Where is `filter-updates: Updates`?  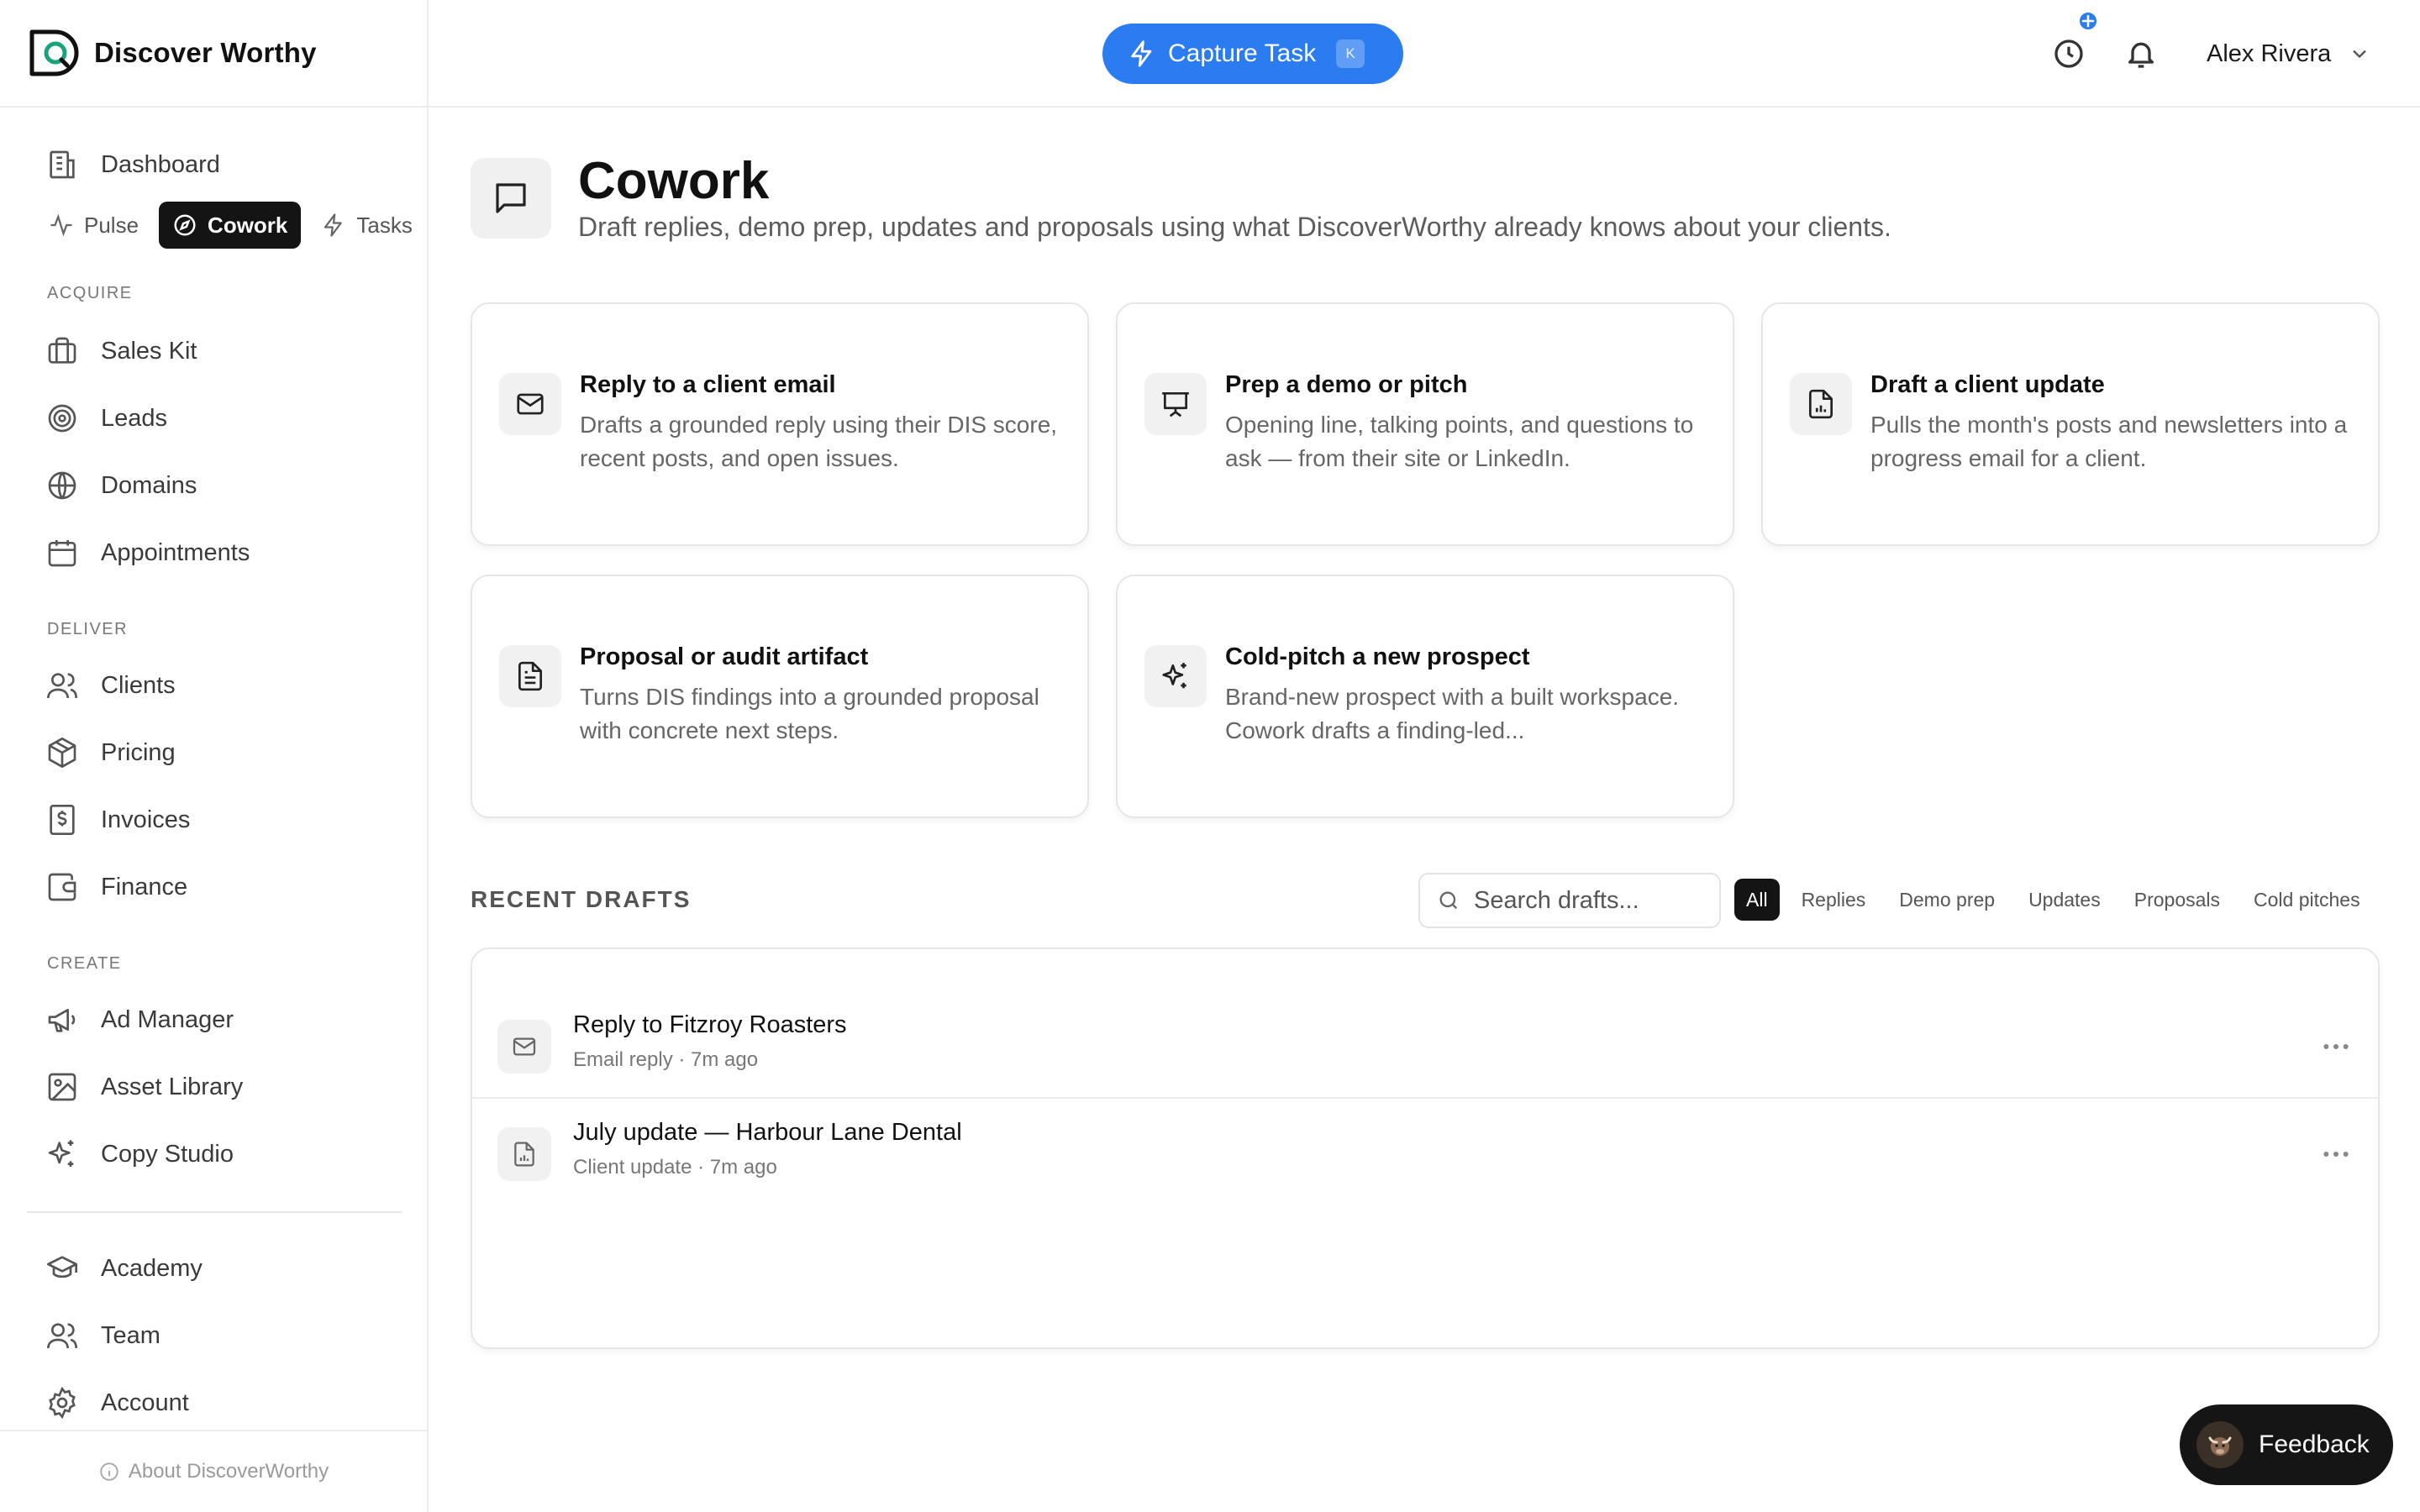 filter-updates: Updates is located at coordinates (2065, 900).